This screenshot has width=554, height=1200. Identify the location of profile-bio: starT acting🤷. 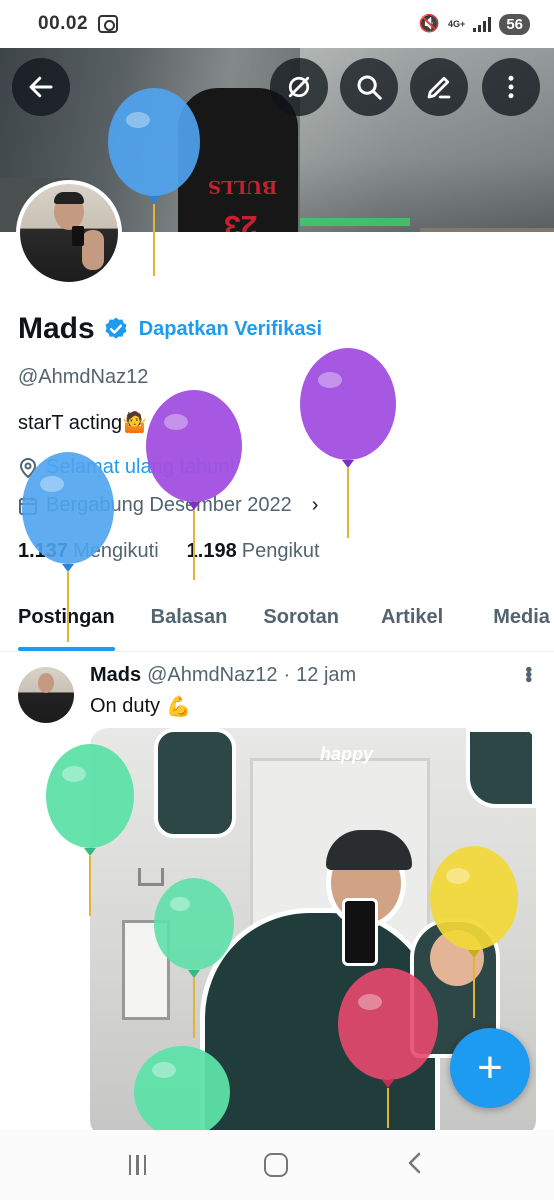
(83, 423).